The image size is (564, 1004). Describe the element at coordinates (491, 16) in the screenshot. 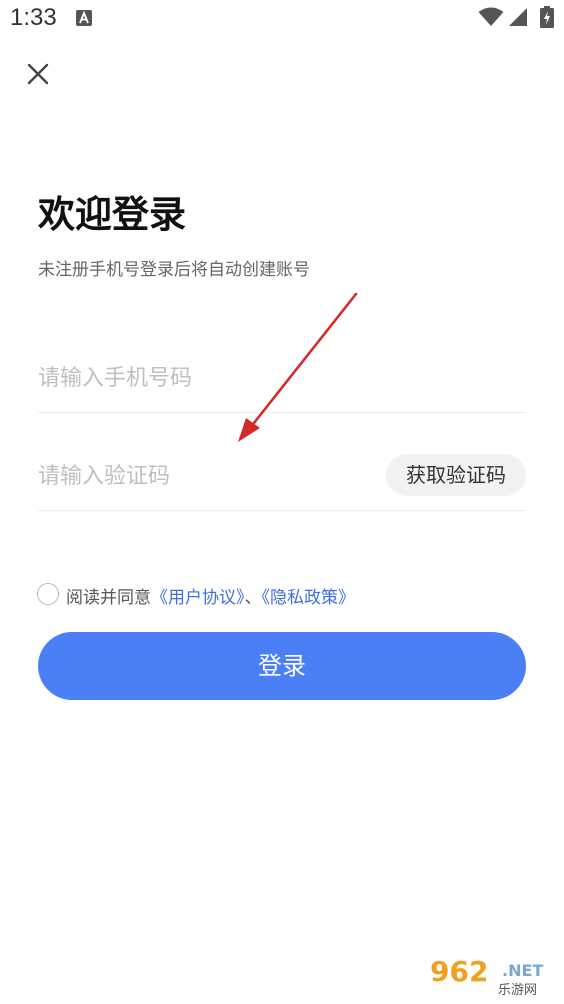

I see `wifi-icon` at that location.